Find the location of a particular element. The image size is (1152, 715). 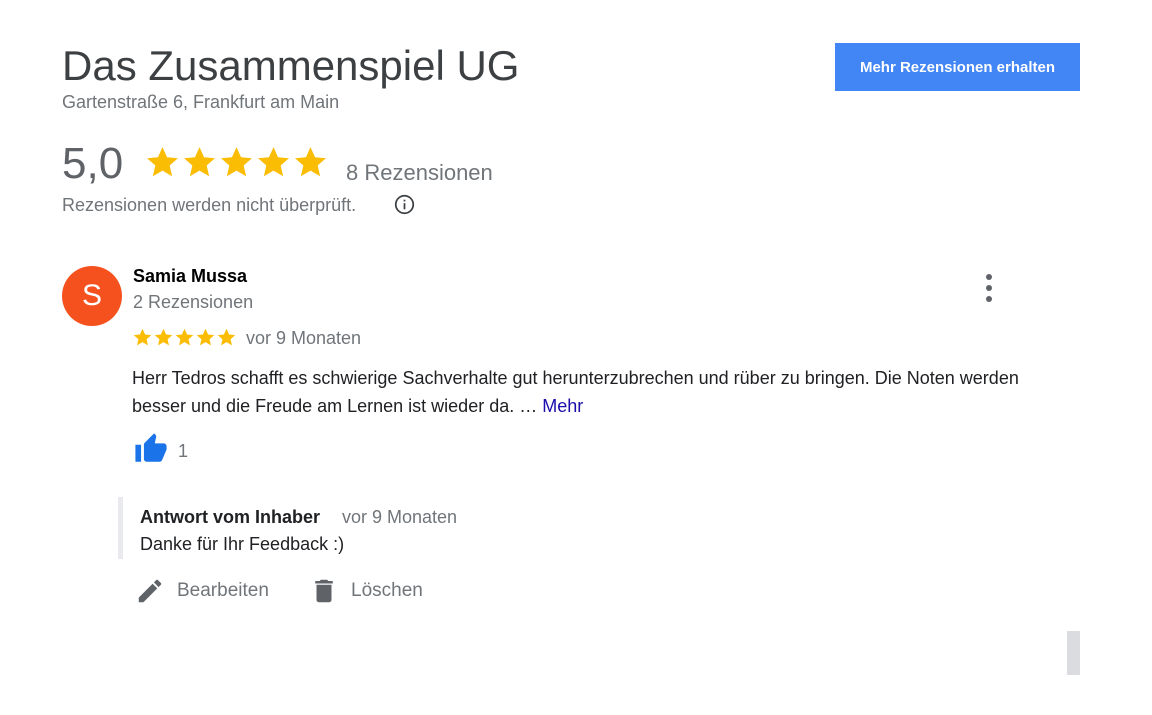

edit-button: Bearbeiten is located at coordinates (202, 591).